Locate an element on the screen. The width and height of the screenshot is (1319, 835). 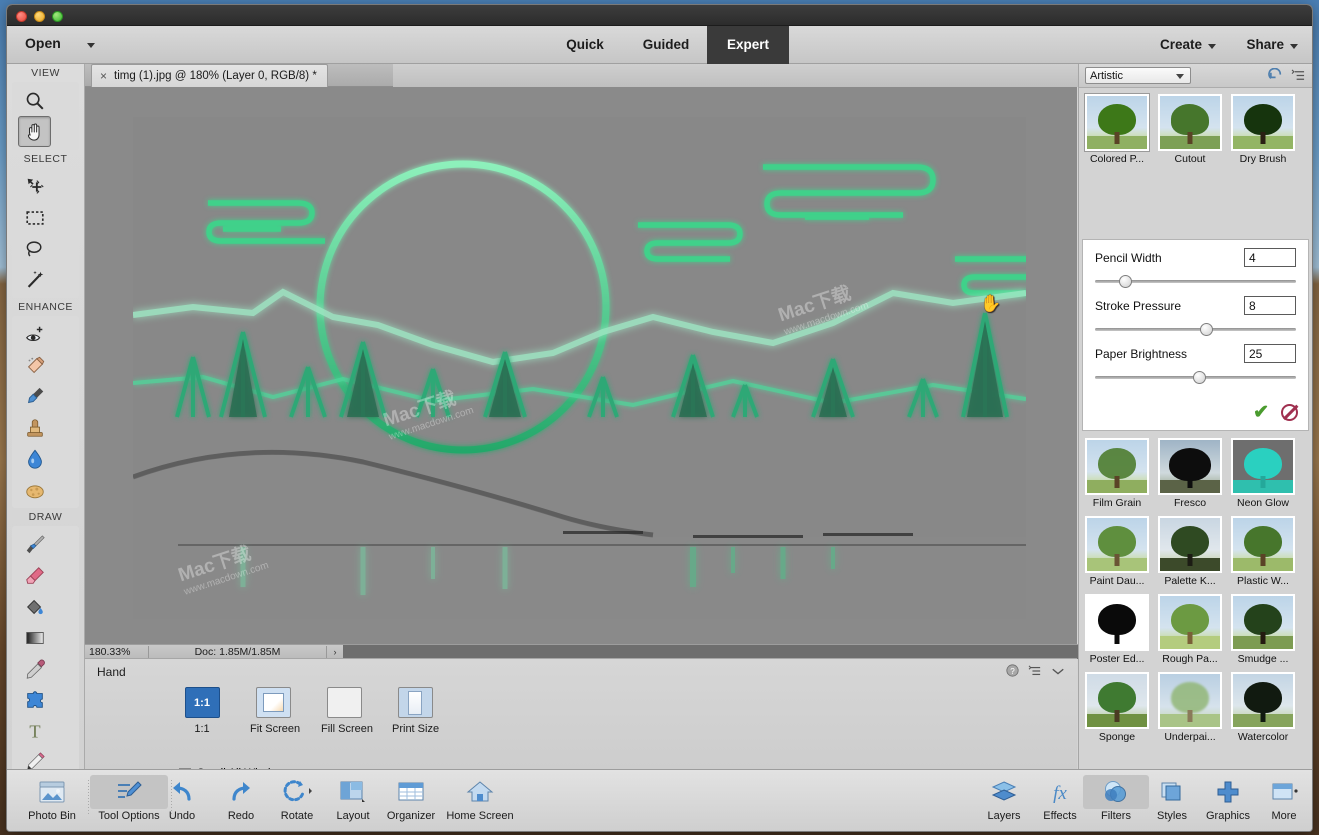
taskbar-undo: Undo is located at coordinates (182, 798).